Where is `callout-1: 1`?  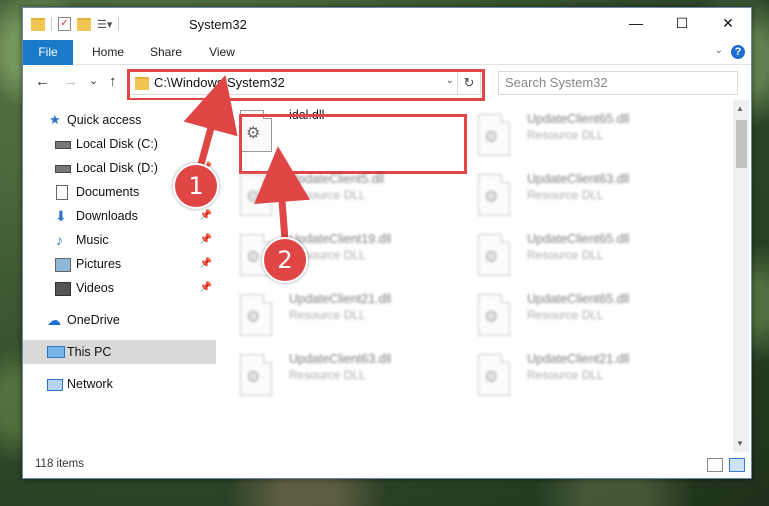
callout-1: 1 is located at coordinates (196, 186).